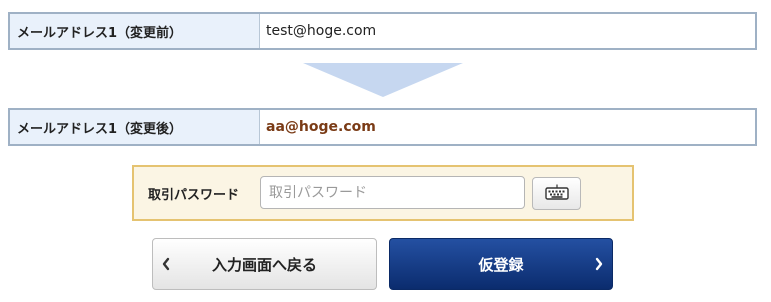 This screenshot has height=302, width=771. I want to click on back-button-label: 入力画面へ戻る, so click(264, 264).